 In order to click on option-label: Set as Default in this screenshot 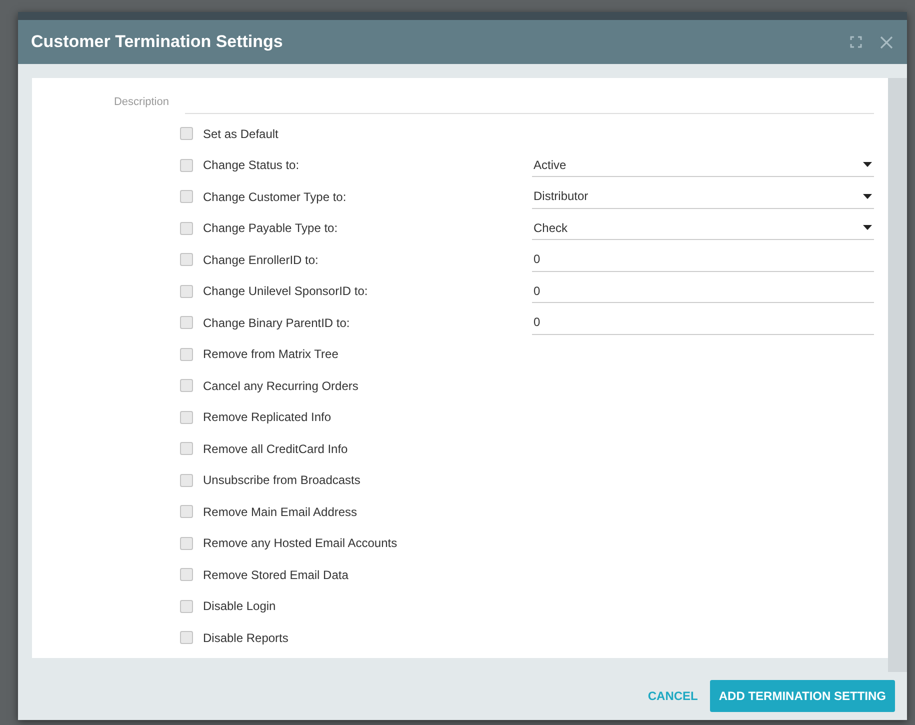, I will do `click(241, 133)`.